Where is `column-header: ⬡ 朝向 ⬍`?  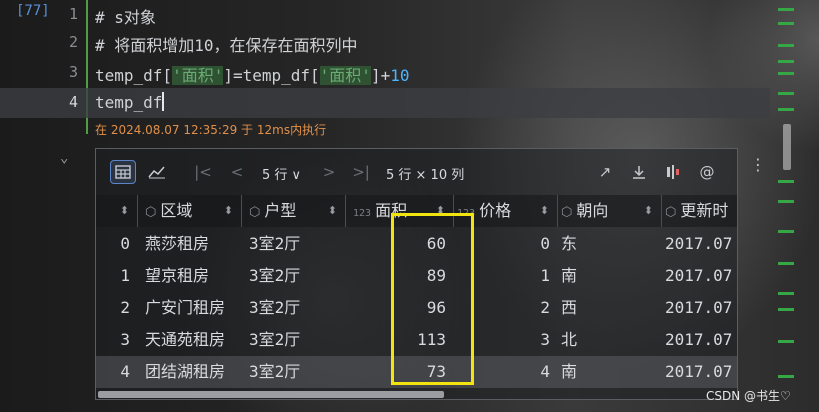
column-header: ⬡ 朝向 ⬍ is located at coordinates (610, 211).